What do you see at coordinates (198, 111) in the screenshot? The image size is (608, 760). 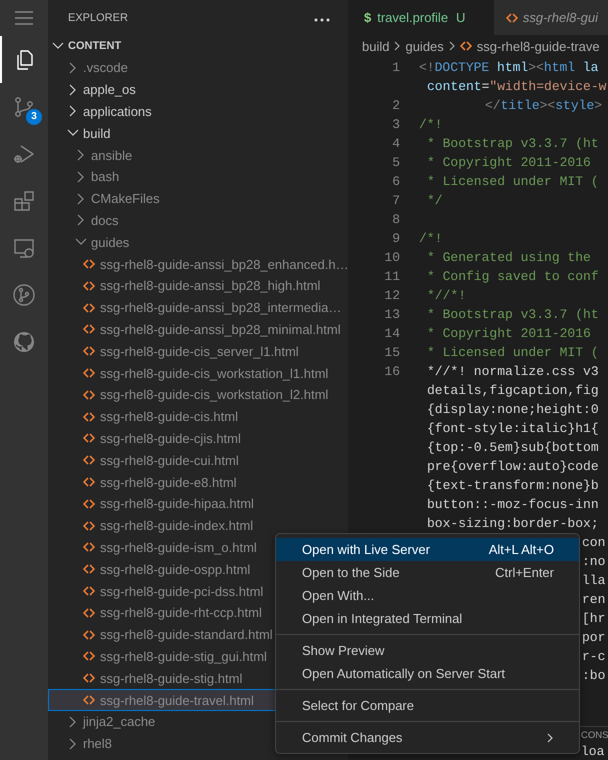 I see `folder-item: applications` at bounding box center [198, 111].